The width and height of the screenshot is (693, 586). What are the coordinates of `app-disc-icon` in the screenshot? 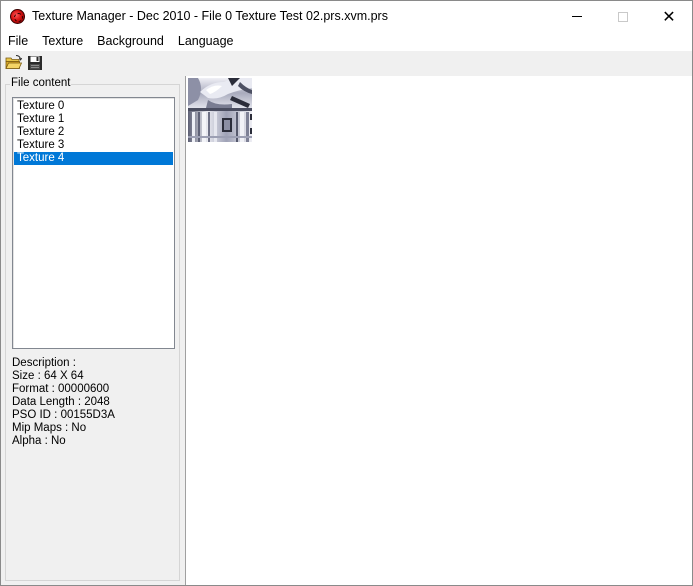 It's located at (17, 16).